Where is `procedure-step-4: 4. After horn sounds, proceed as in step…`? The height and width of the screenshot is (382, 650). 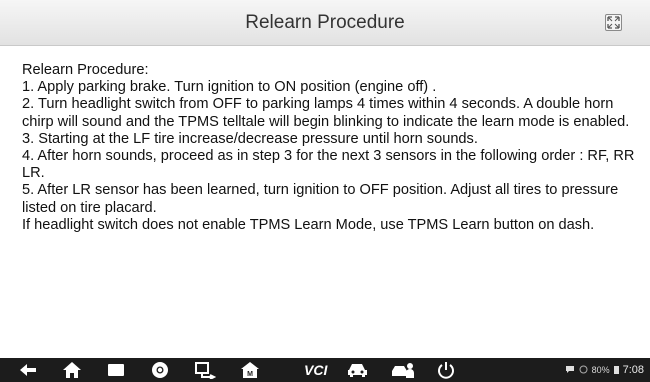 procedure-step-4: 4. After horn sounds, proceed as in step… is located at coordinates (328, 165).